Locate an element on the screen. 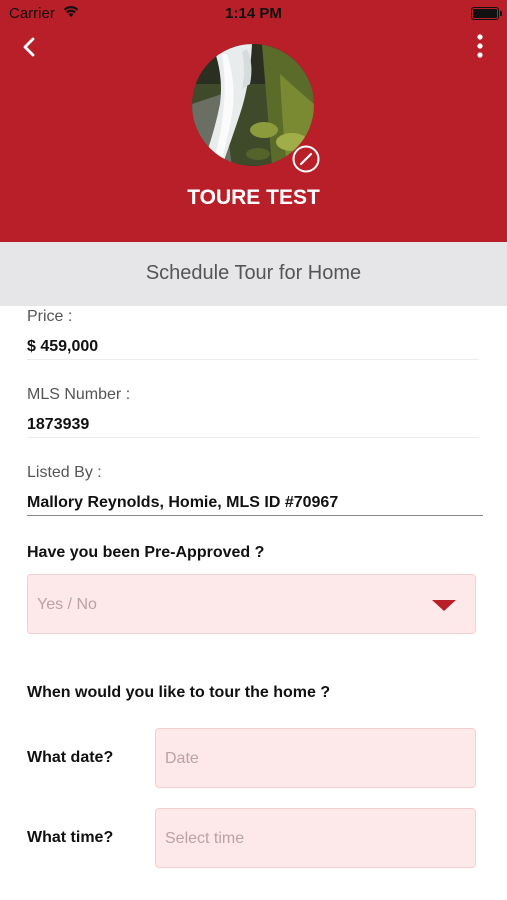 The height and width of the screenshot is (900, 507). more-options-button is located at coordinates (480, 46).